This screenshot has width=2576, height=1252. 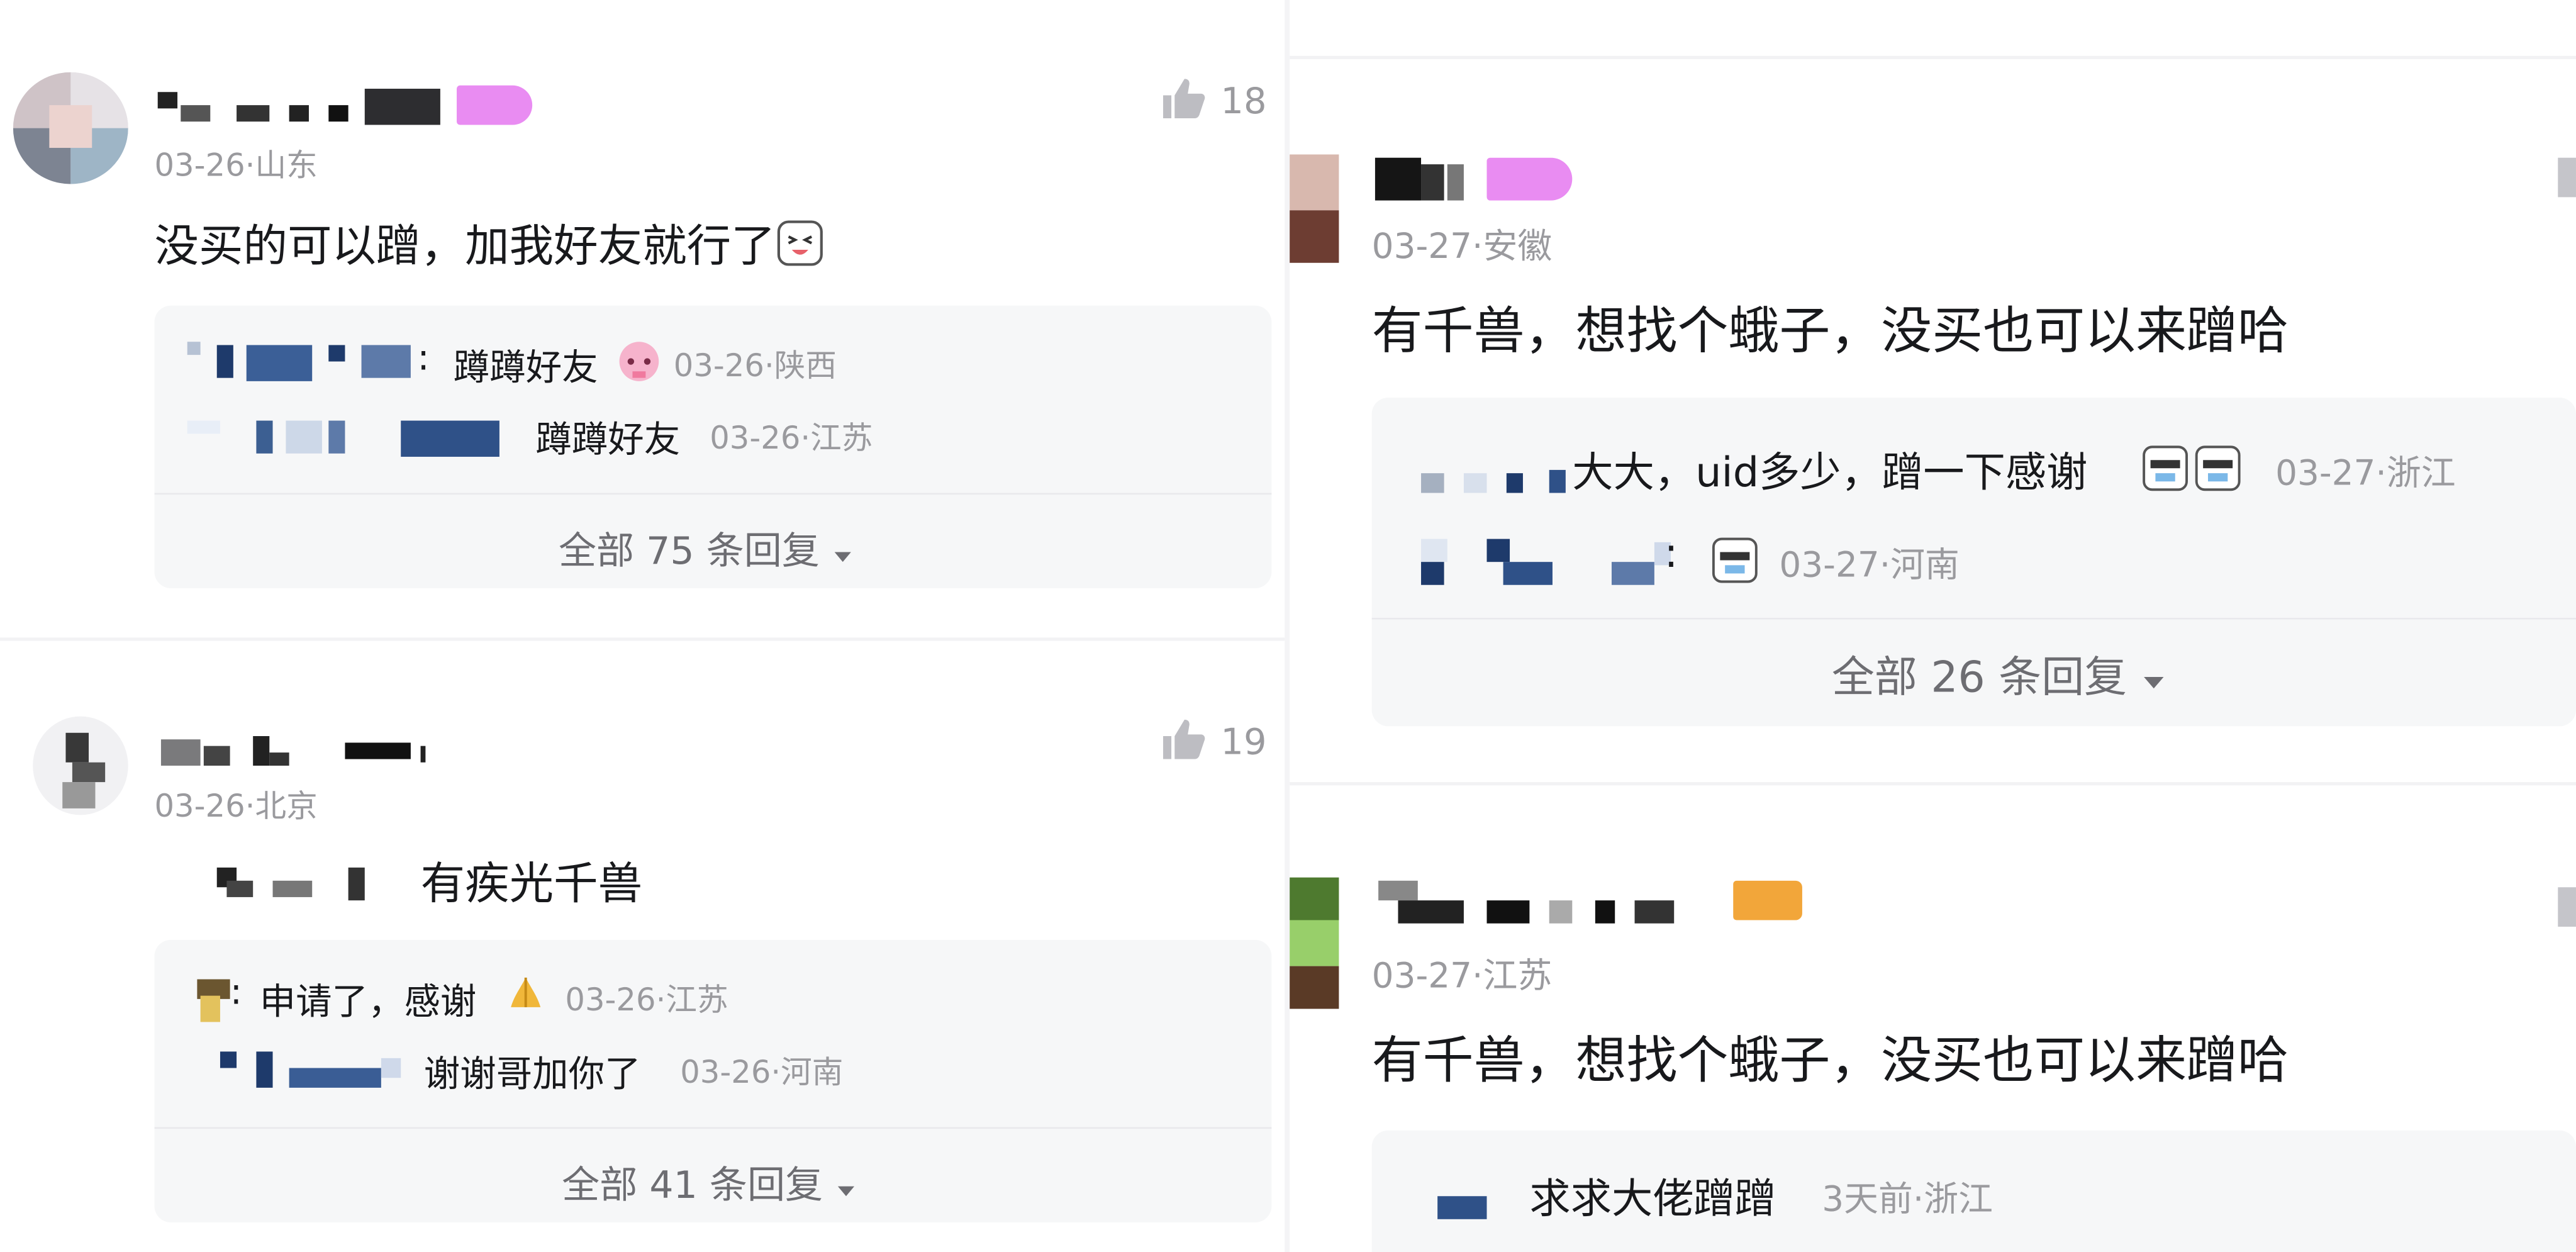 I want to click on reply-item: 求求大佬蹭蹭 3天前·浙江, so click(x=1974, y=1180).